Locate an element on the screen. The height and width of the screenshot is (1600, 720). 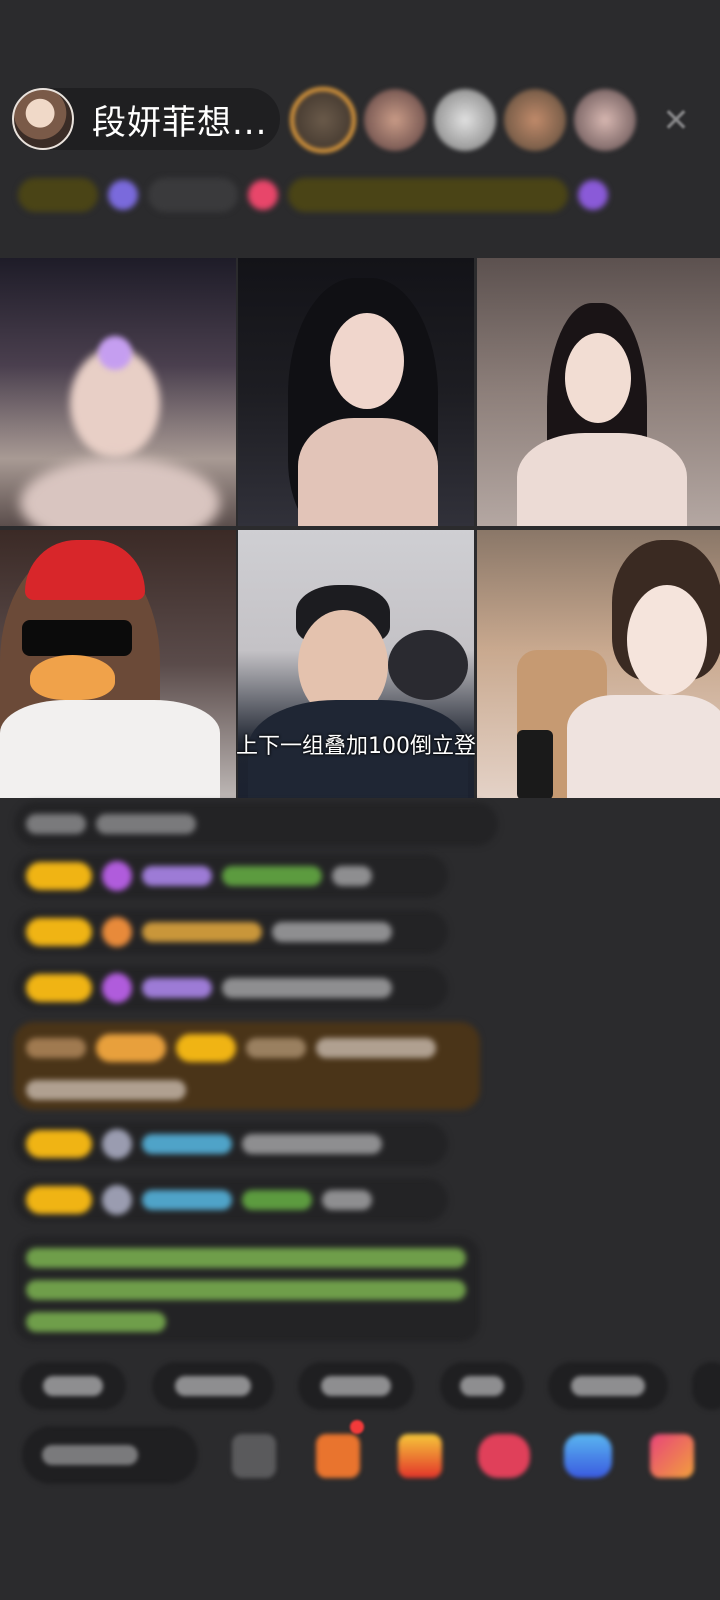
chat-message-highlight is located at coordinates (247, 1066).